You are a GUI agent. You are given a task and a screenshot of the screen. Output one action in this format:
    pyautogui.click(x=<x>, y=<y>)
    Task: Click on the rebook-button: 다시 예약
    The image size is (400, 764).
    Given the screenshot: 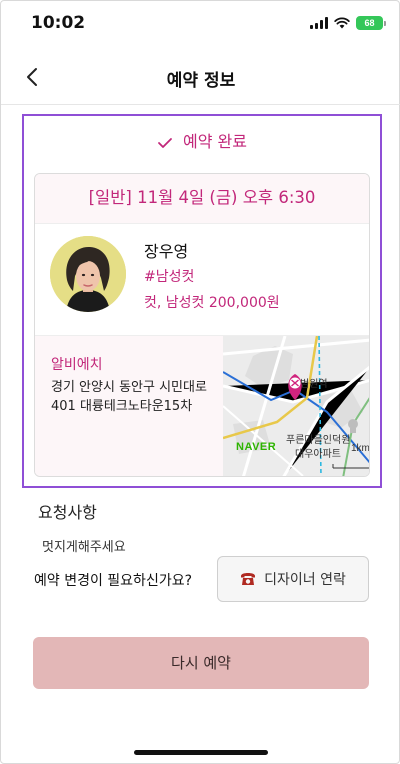 What is the action you would take?
    pyautogui.click(x=201, y=663)
    